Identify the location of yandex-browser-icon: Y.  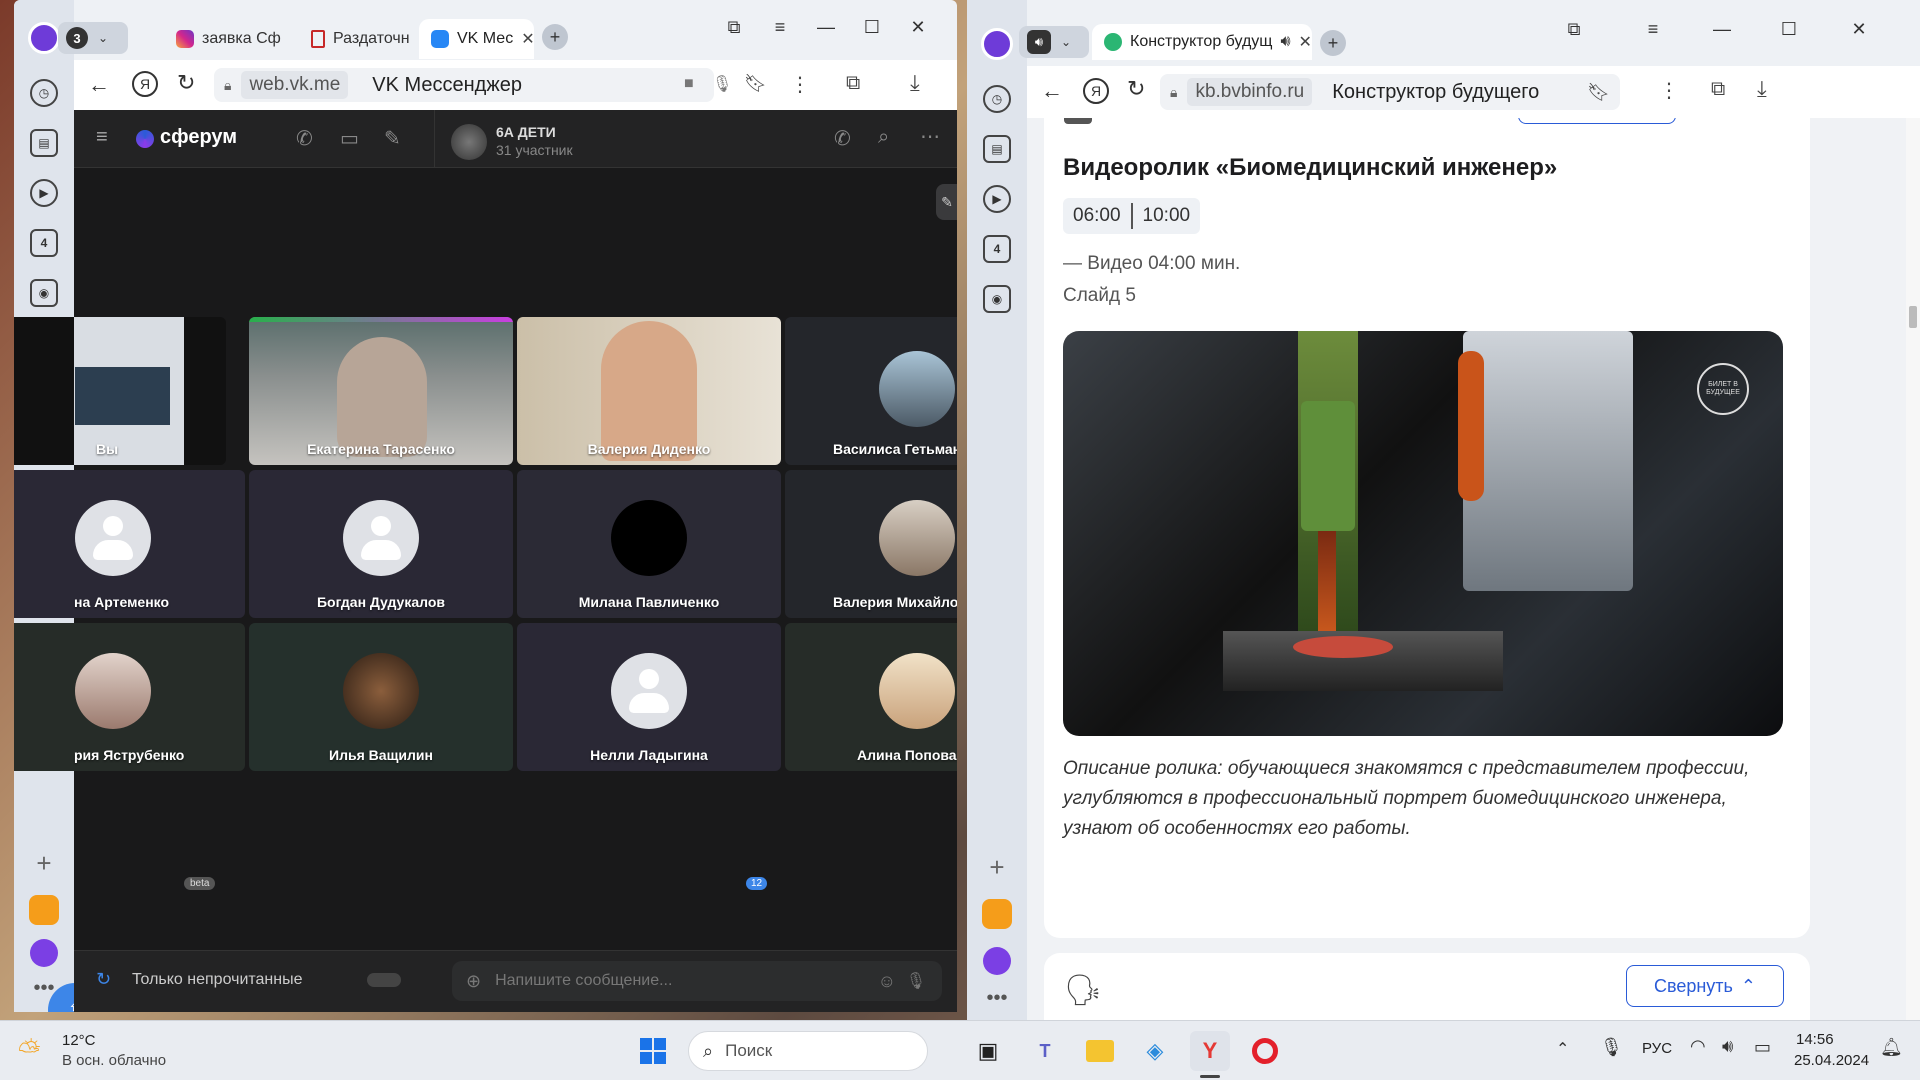
(1210, 1051).